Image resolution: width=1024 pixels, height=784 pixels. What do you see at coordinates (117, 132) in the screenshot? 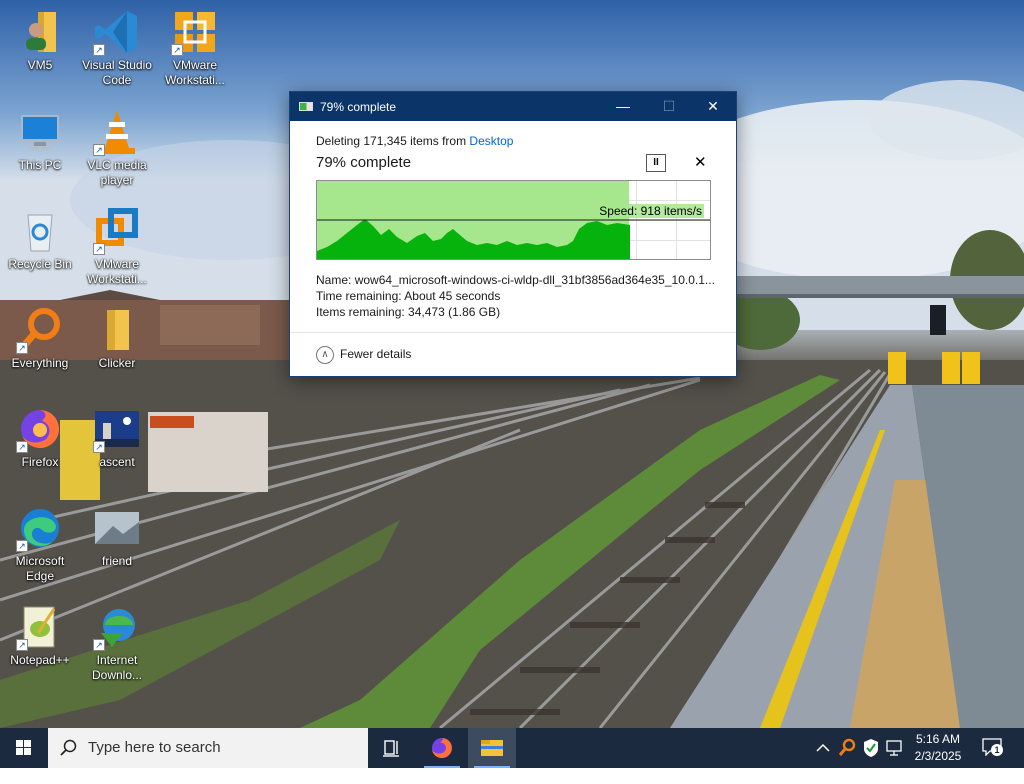
I see `vlc-cone-icon: ↗` at bounding box center [117, 132].